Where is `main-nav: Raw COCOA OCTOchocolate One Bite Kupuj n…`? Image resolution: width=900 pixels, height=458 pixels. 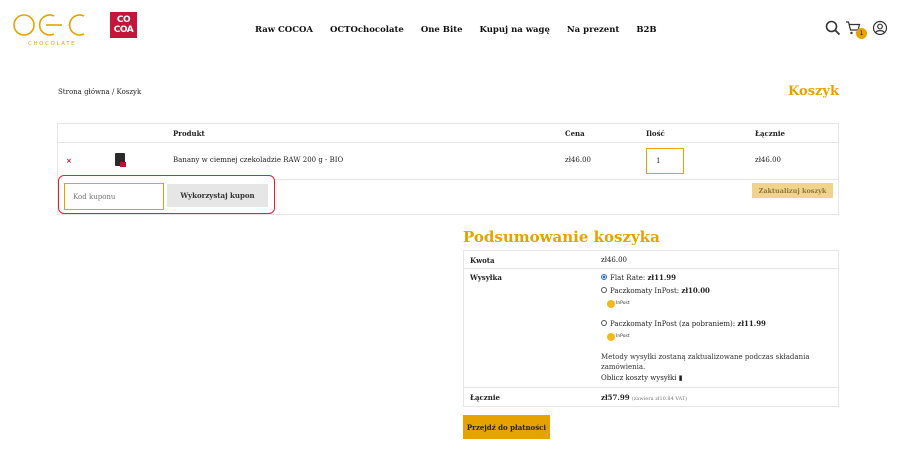 main-nav: Raw COCOA OCTOchocolate One Bite Kupuj n… is located at coordinates (464, 30).